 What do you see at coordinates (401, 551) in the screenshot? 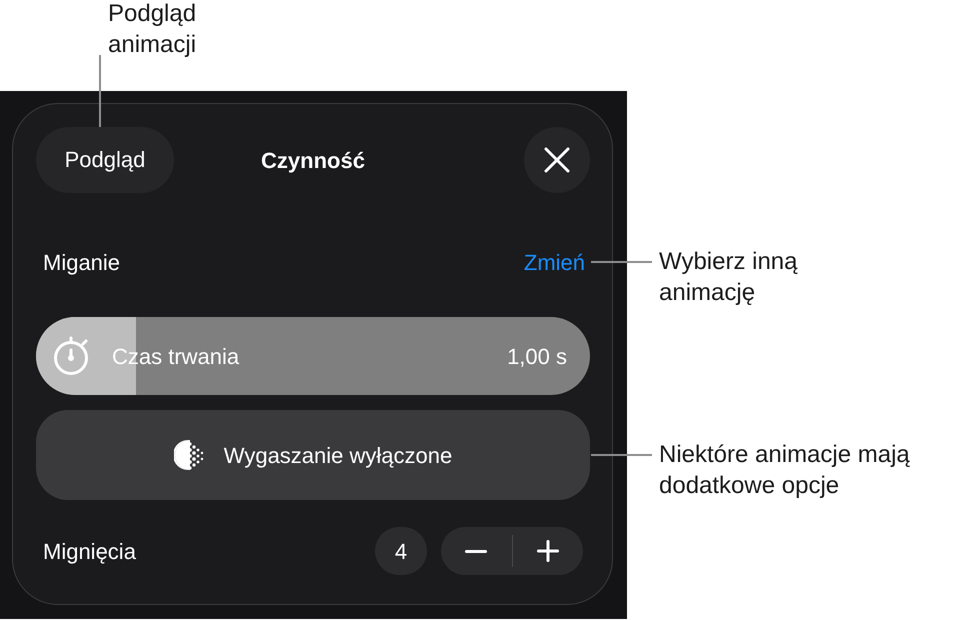
I see `repeats-count: 4` at bounding box center [401, 551].